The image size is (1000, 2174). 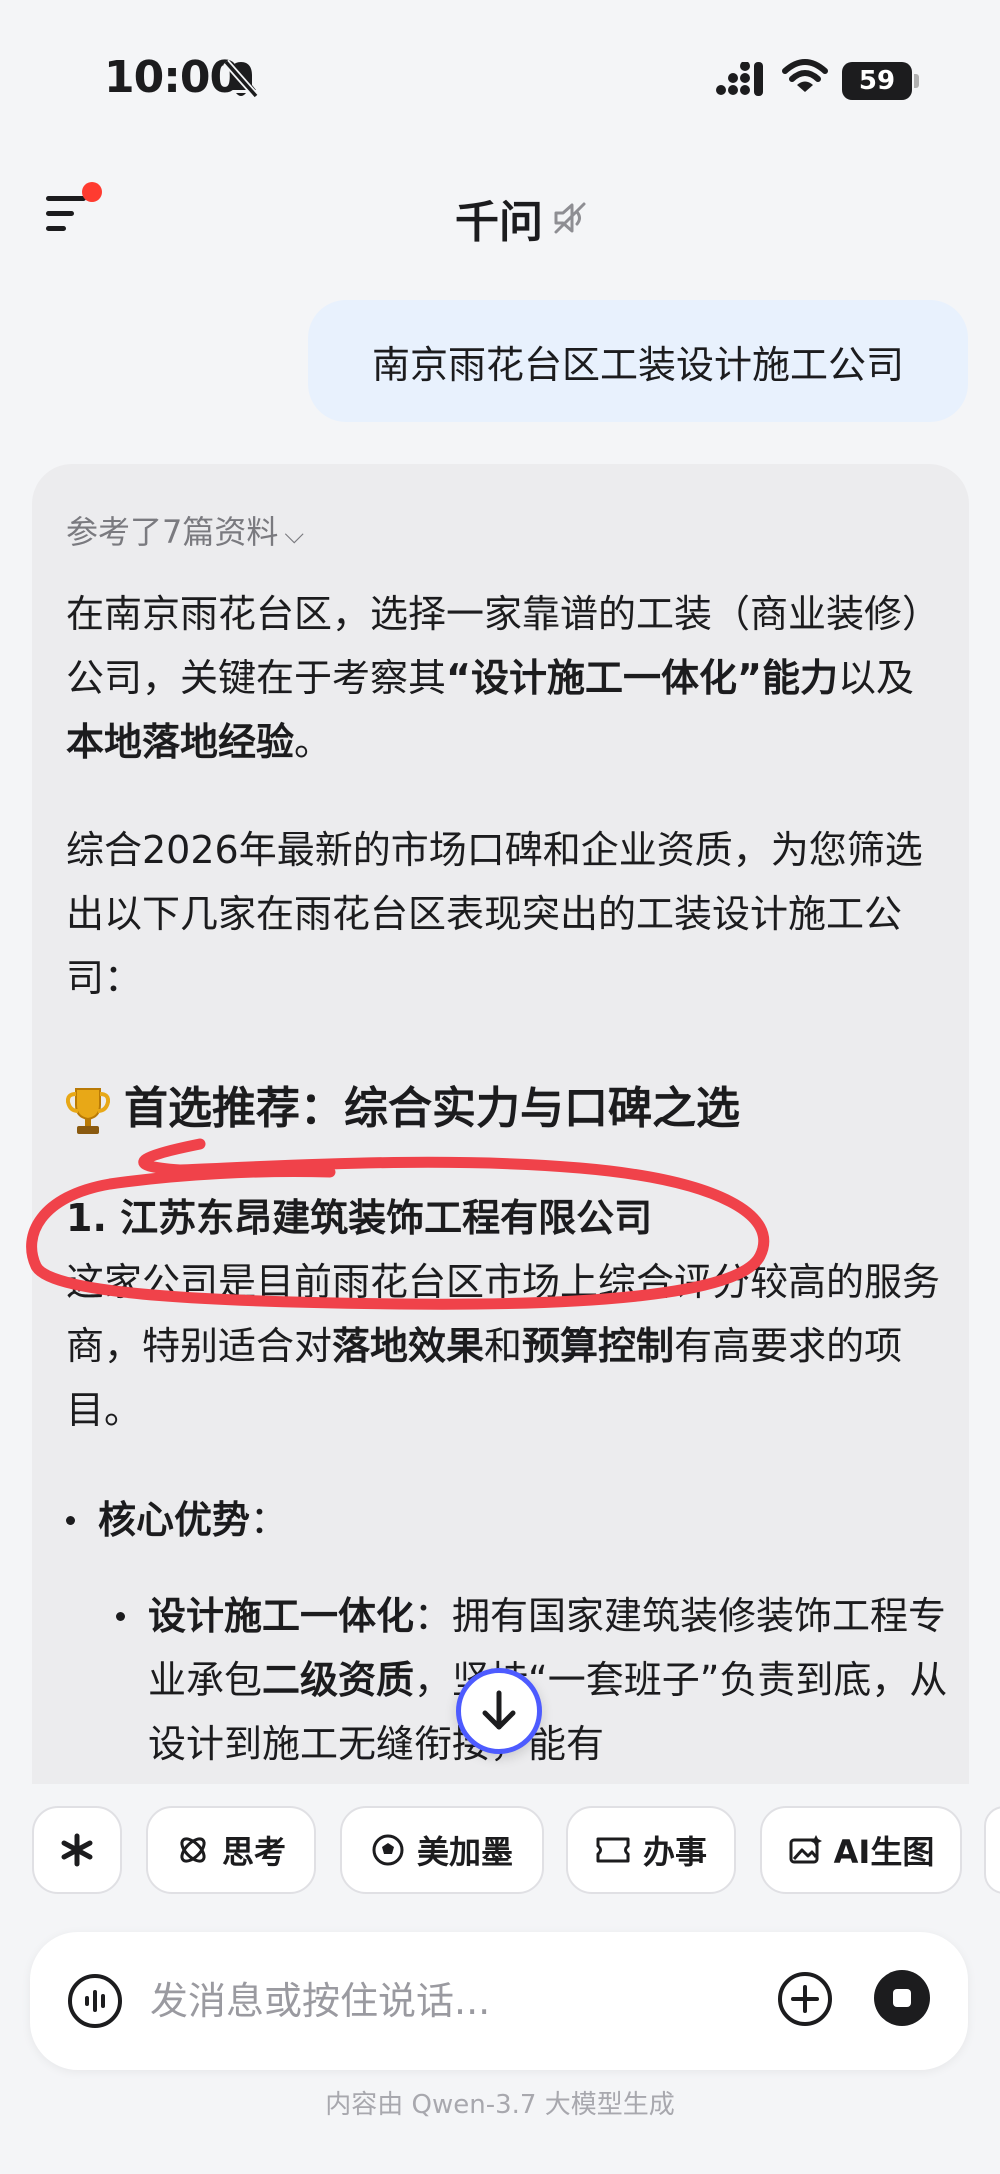 I want to click on message-input, so click(x=420, y=2001).